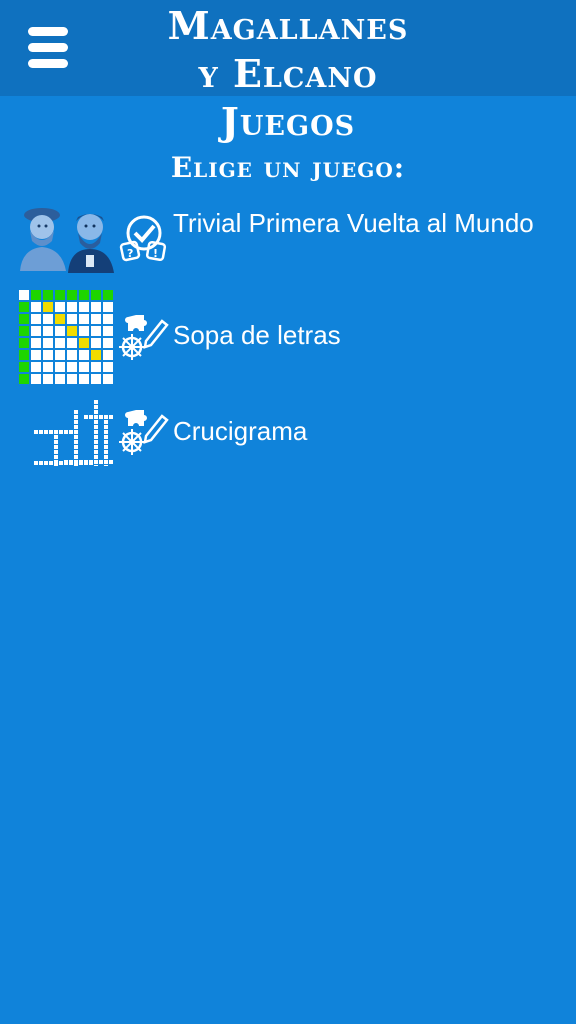 This screenshot has height=1024, width=576. Describe the element at coordinates (288, 241) in the screenshot. I see `game-item-trivial: ? ! Trivial Primera Vuelta al Mundo` at that location.